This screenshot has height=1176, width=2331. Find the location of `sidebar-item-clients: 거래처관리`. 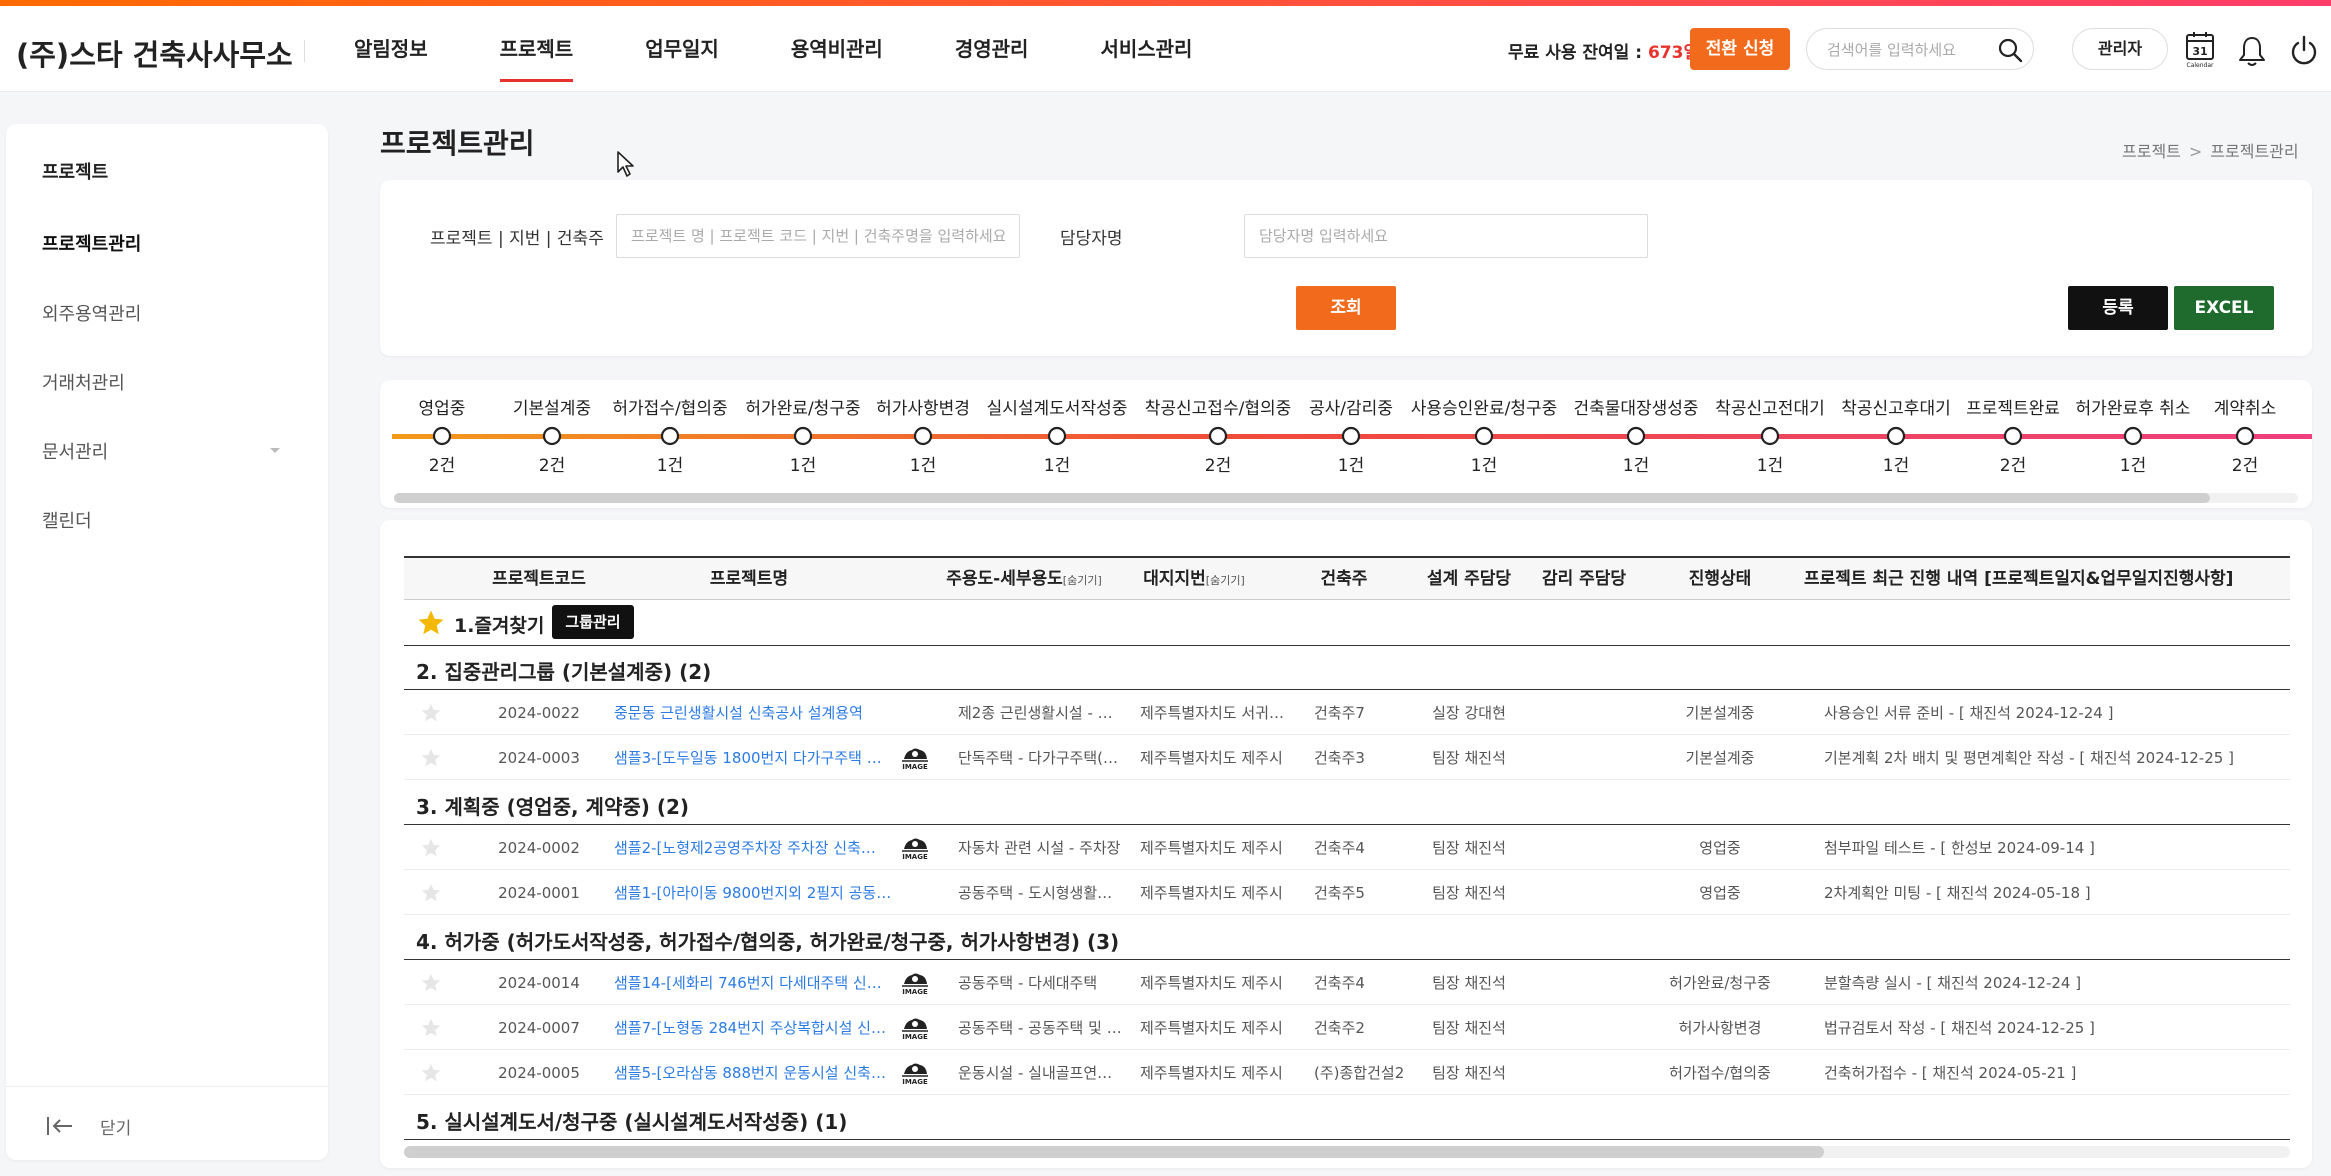

sidebar-item-clients: 거래처관리 is located at coordinates (83, 382).